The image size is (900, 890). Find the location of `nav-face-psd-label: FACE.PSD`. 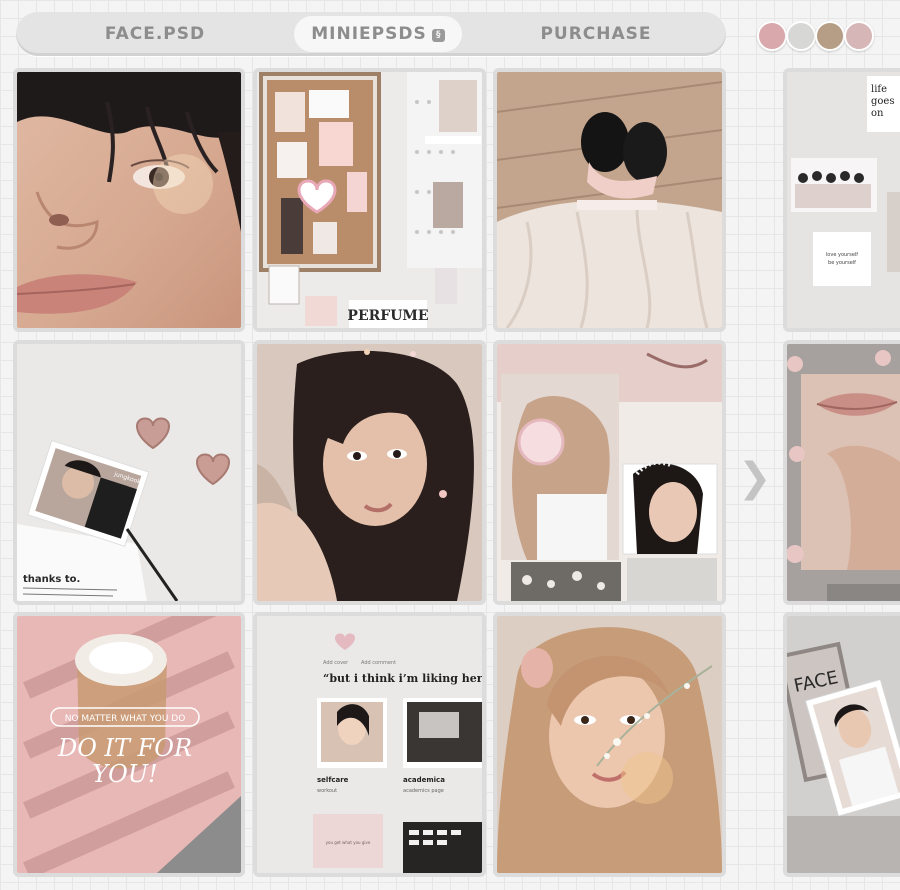

nav-face-psd-label: FACE.PSD is located at coordinates (155, 34).